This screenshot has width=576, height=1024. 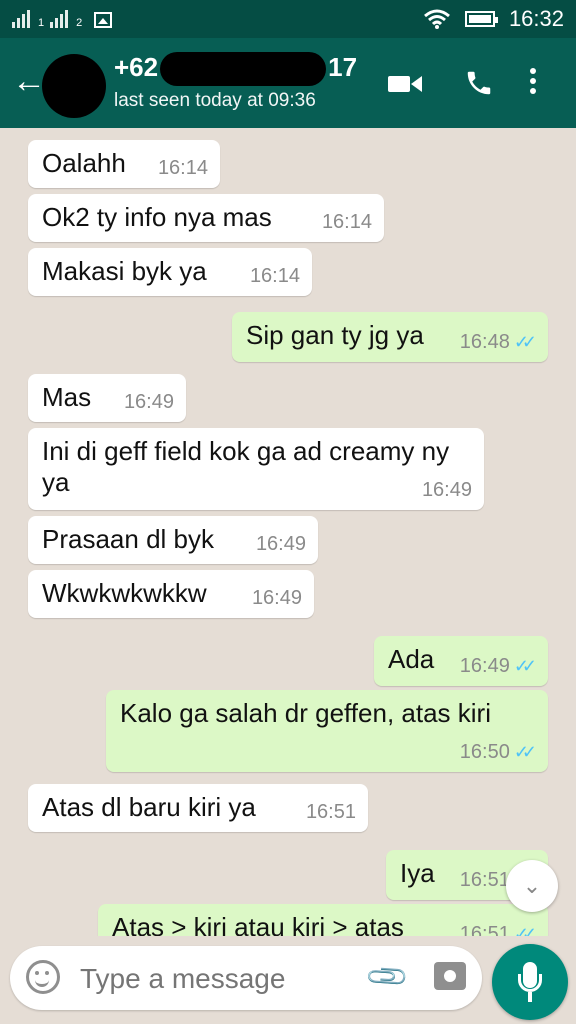 I want to click on message-incoming: Mas 16:49, so click(x=107, y=398).